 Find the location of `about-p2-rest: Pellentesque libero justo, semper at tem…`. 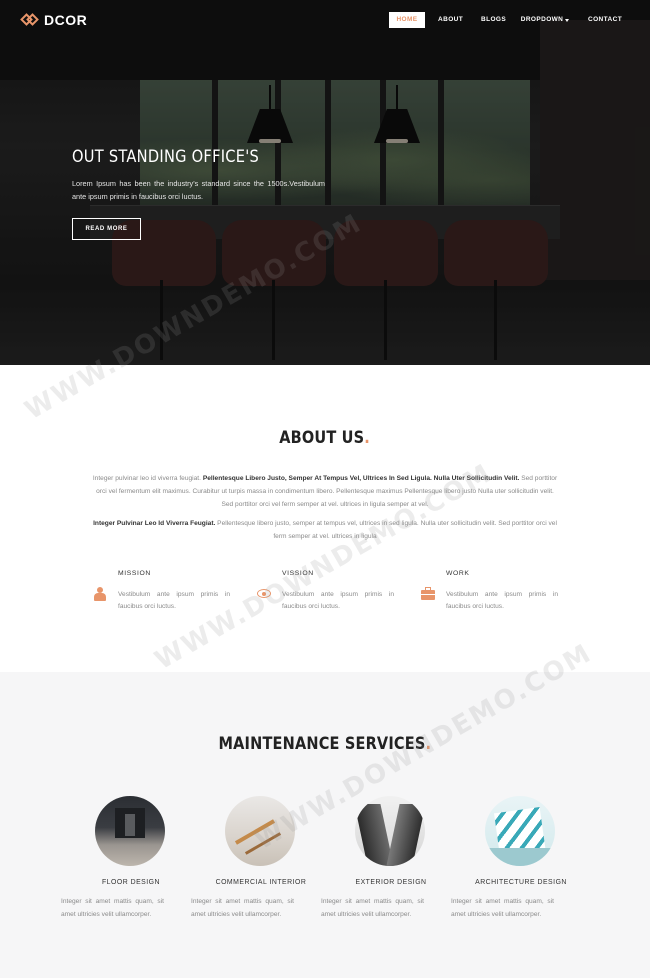

about-p2-rest: Pellentesque libero justo, semper at tem… is located at coordinates (386, 530).